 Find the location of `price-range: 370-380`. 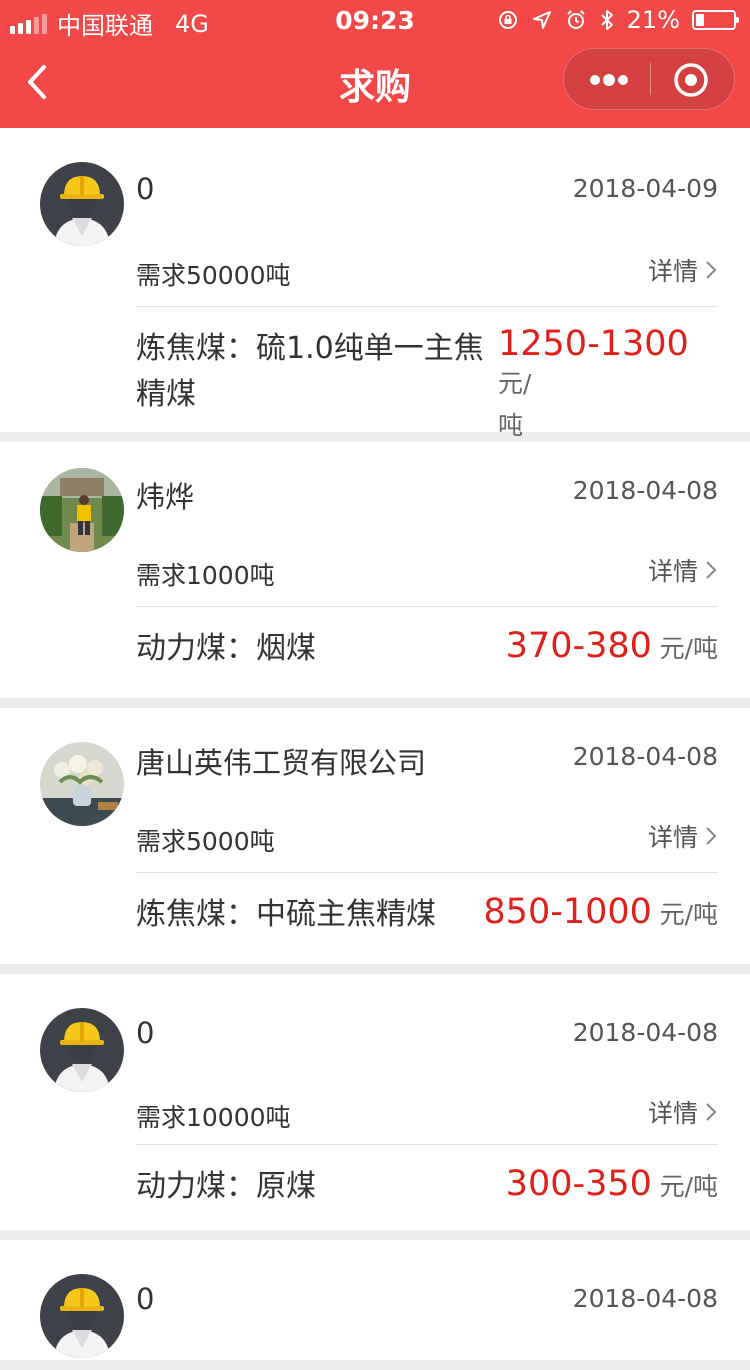

price-range: 370-380 is located at coordinates (578, 646).